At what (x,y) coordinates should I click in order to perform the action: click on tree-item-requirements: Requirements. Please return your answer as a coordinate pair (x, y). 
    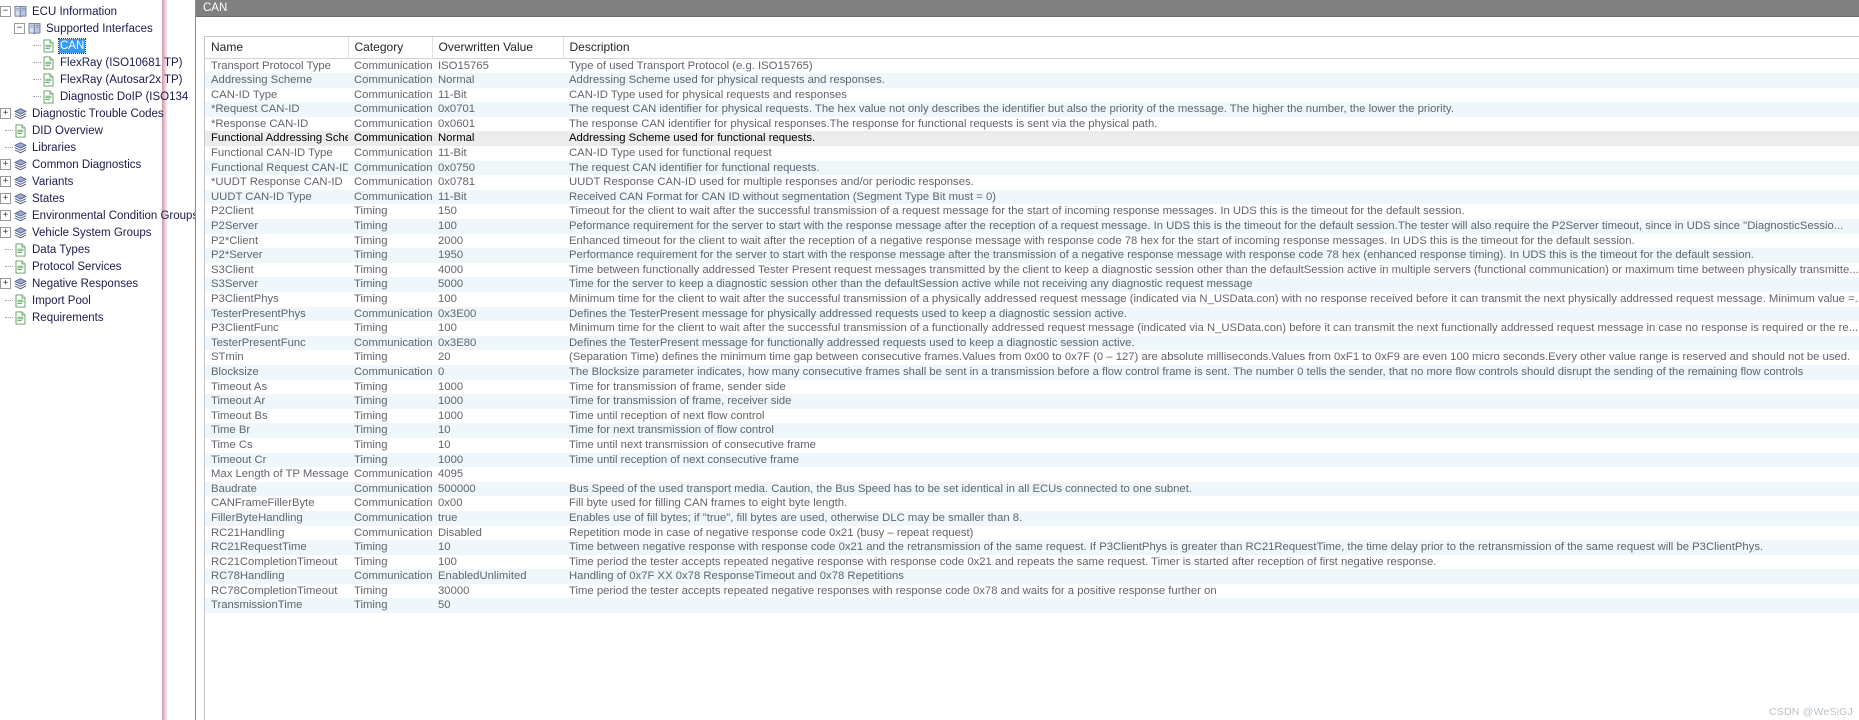
    Looking at the image, I should click on (97, 317).